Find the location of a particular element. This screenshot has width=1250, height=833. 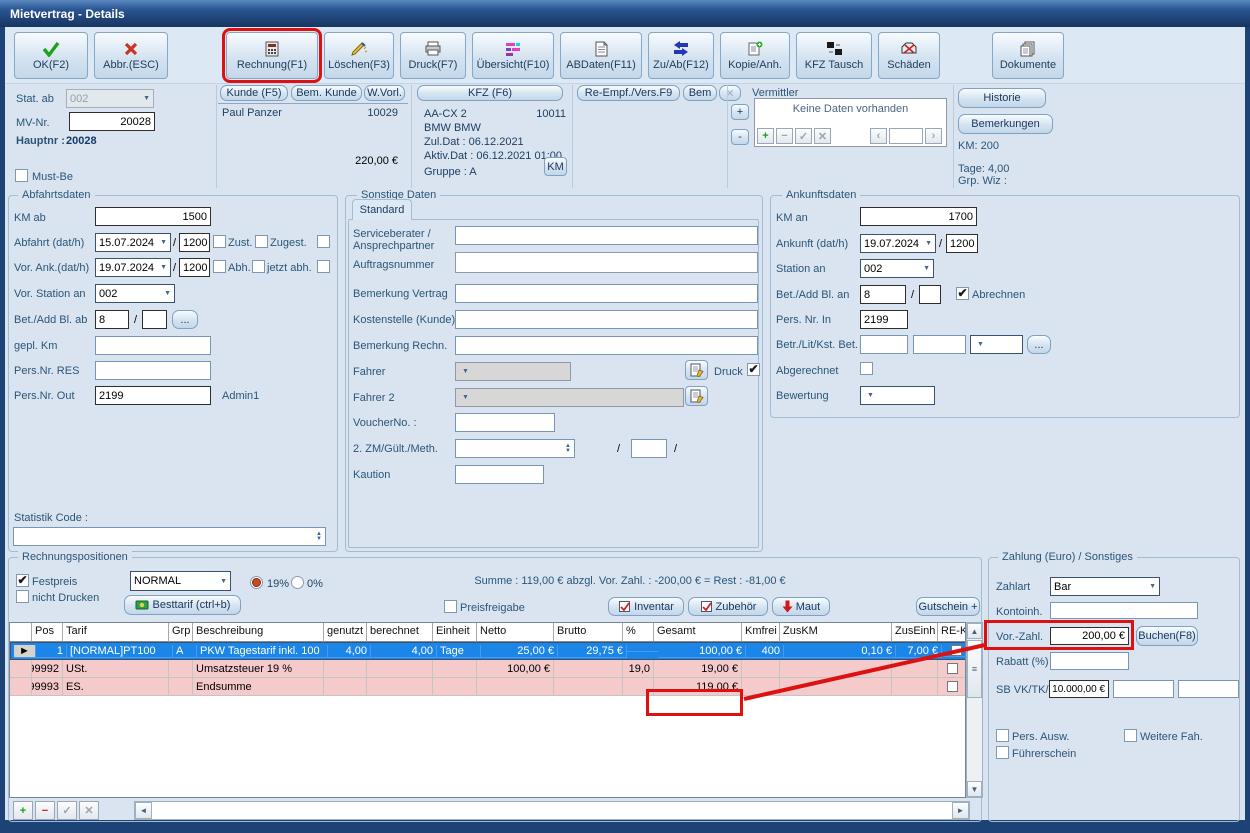

toolbar-button-schaeden: Schäden is located at coordinates (909, 55).